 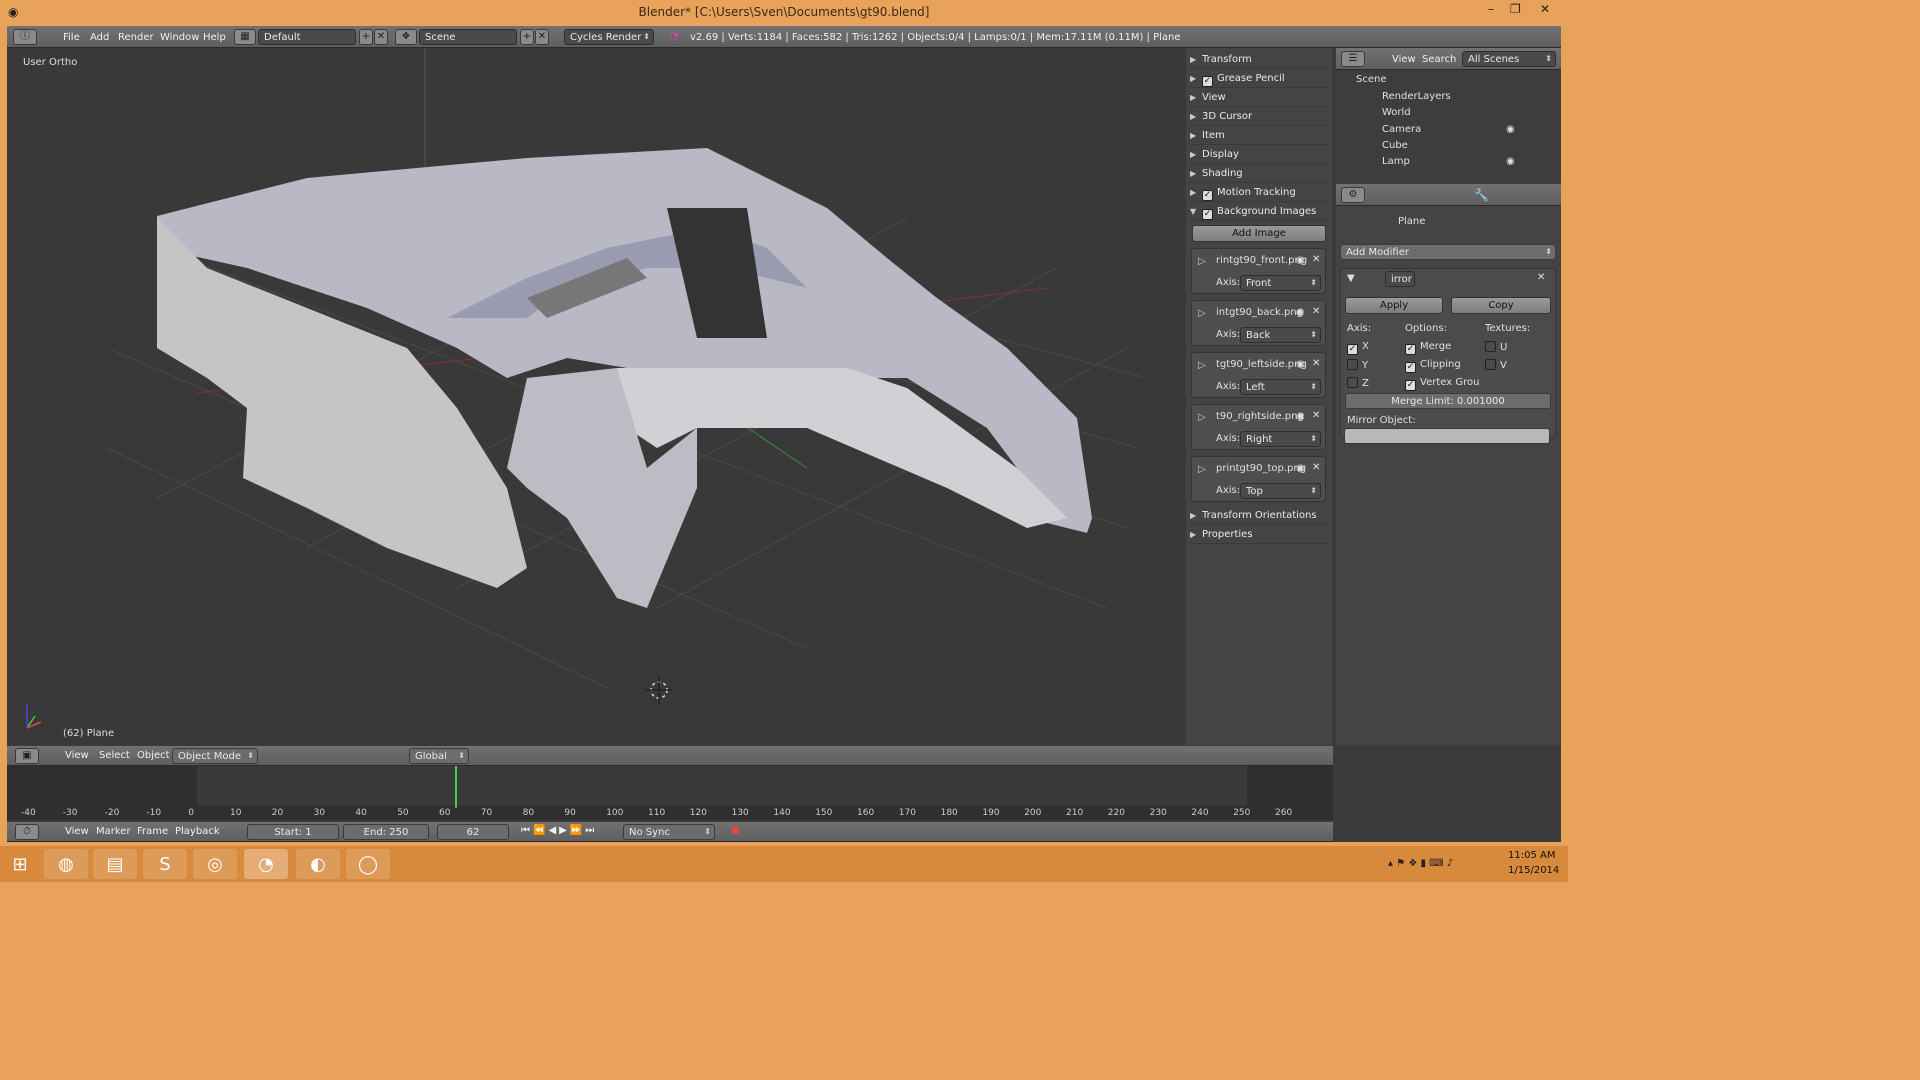 What do you see at coordinates (1207, 214) in the screenshot?
I see `background-images-checkbox: ✓` at bounding box center [1207, 214].